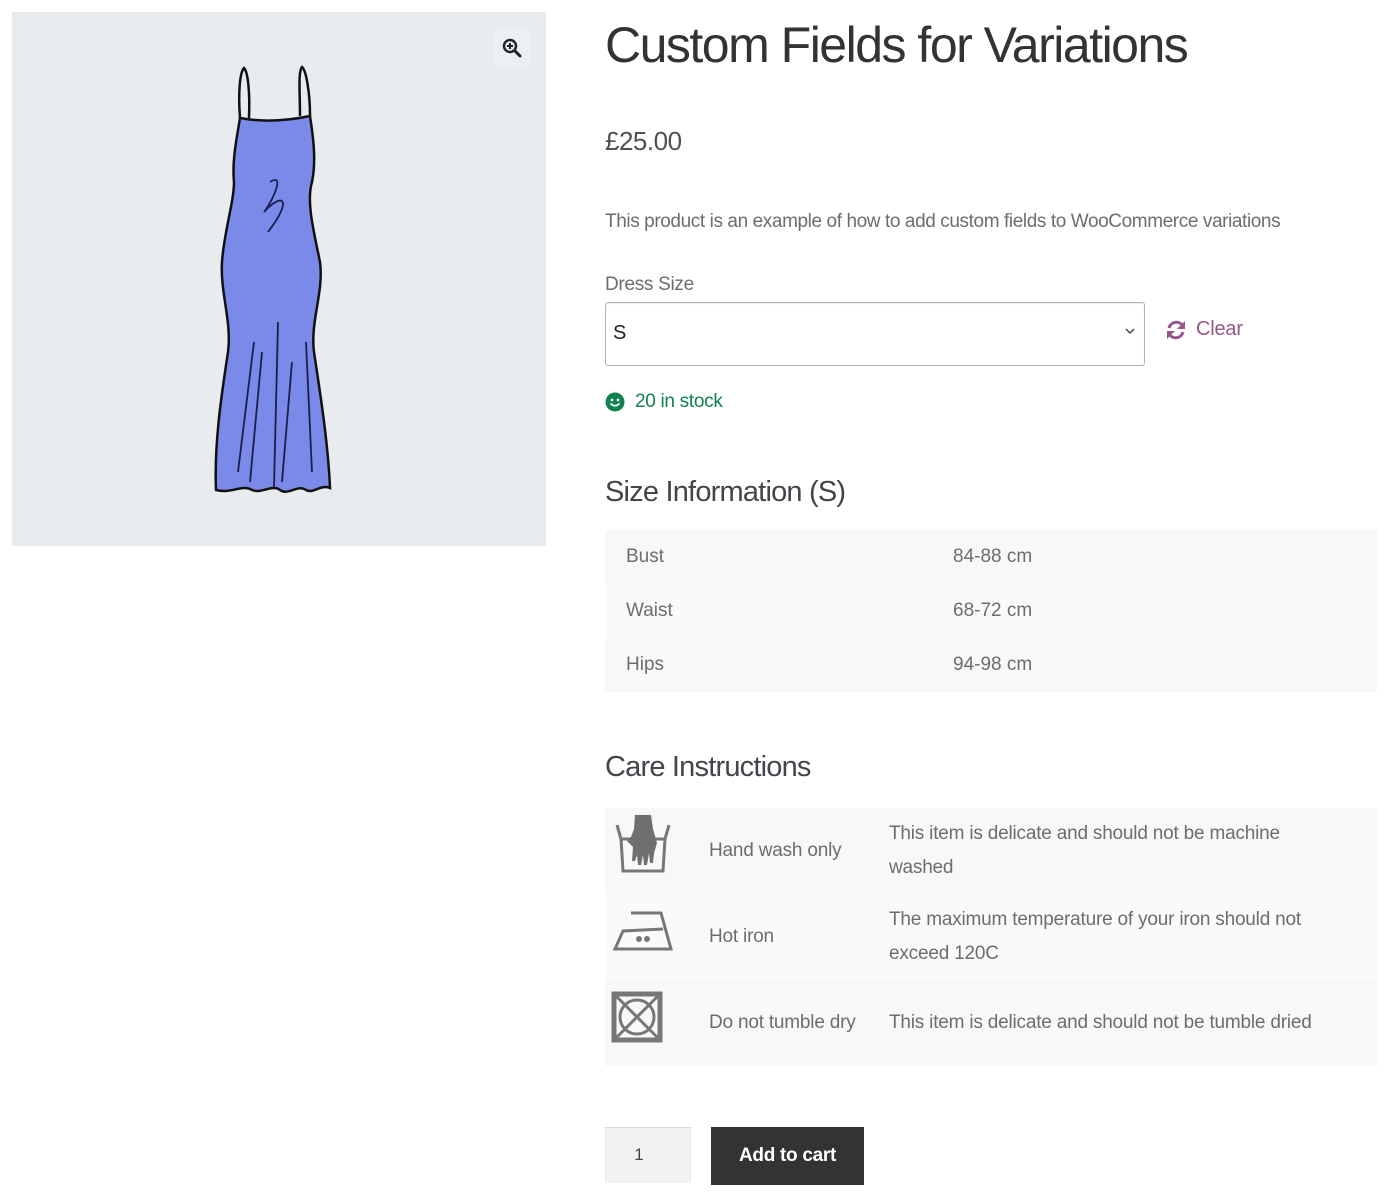  What do you see at coordinates (643, 844) in the screenshot?
I see `hand-wash-icon` at bounding box center [643, 844].